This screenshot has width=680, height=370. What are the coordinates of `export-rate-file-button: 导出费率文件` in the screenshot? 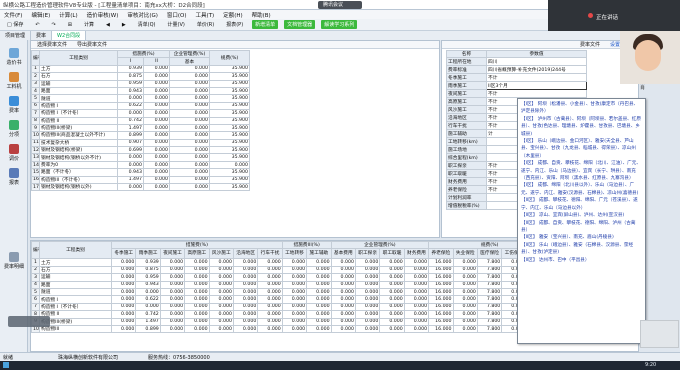 It's located at (92, 44).